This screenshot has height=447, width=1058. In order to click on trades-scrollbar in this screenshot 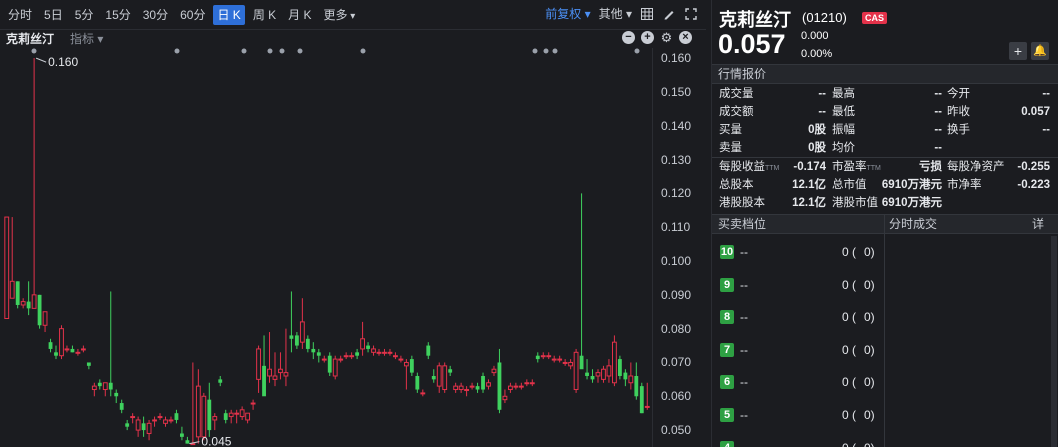, I will do `click(1054, 341)`.